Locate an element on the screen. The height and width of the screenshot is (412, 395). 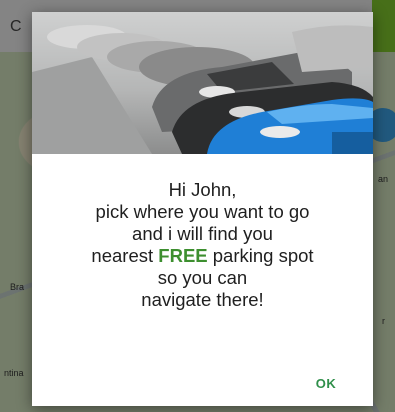
free-highlight: FREE is located at coordinates (183, 255).